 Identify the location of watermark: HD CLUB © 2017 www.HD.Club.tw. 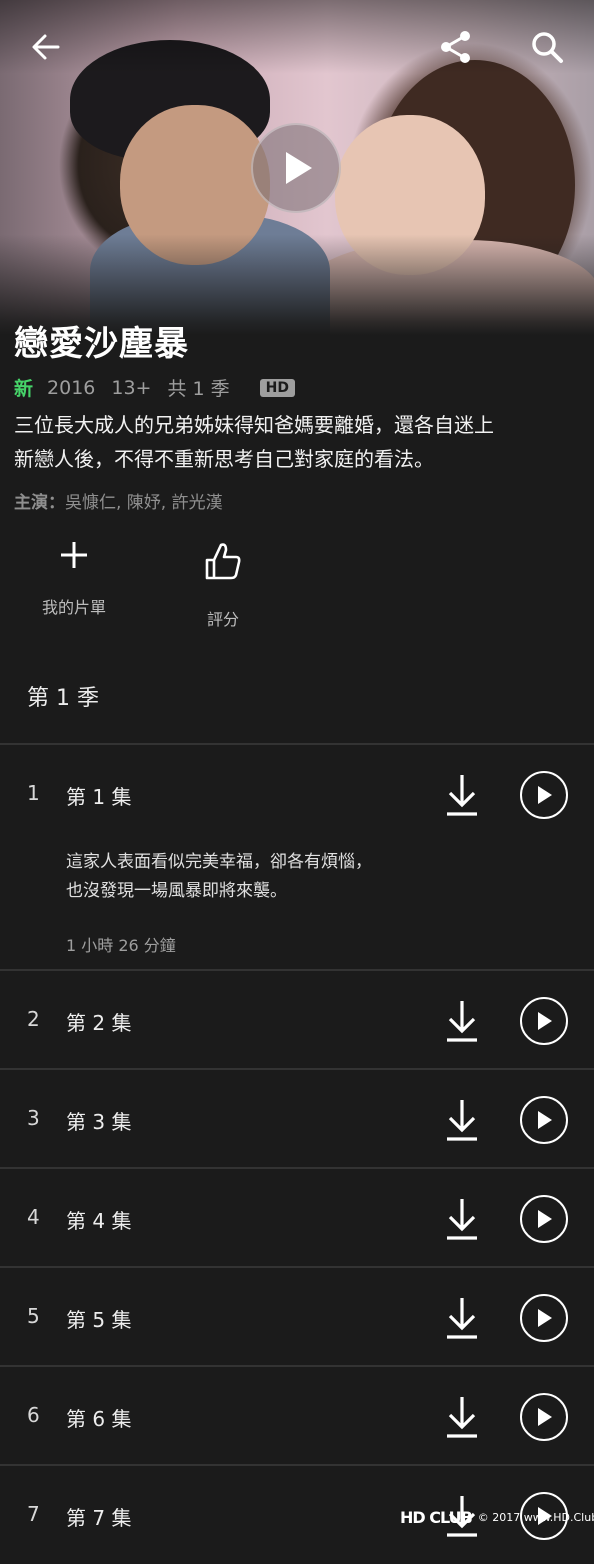
(497, 1517).